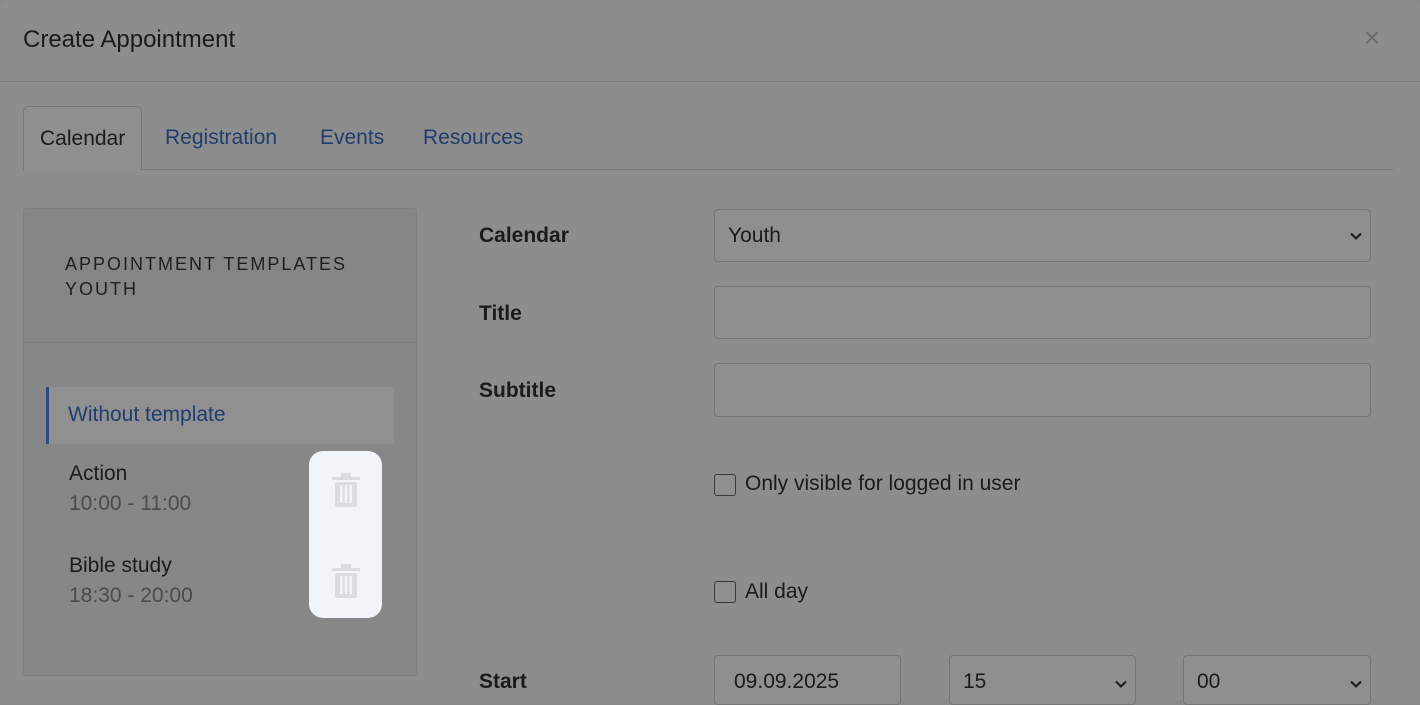 This screenshot has height=705, width=1420. What do you see at coordinates (206, 276) in the screenshot?
I see `templates-heading: APPOINTMENT TEMPLATES YOUTH` at bounding box center [206, 276].